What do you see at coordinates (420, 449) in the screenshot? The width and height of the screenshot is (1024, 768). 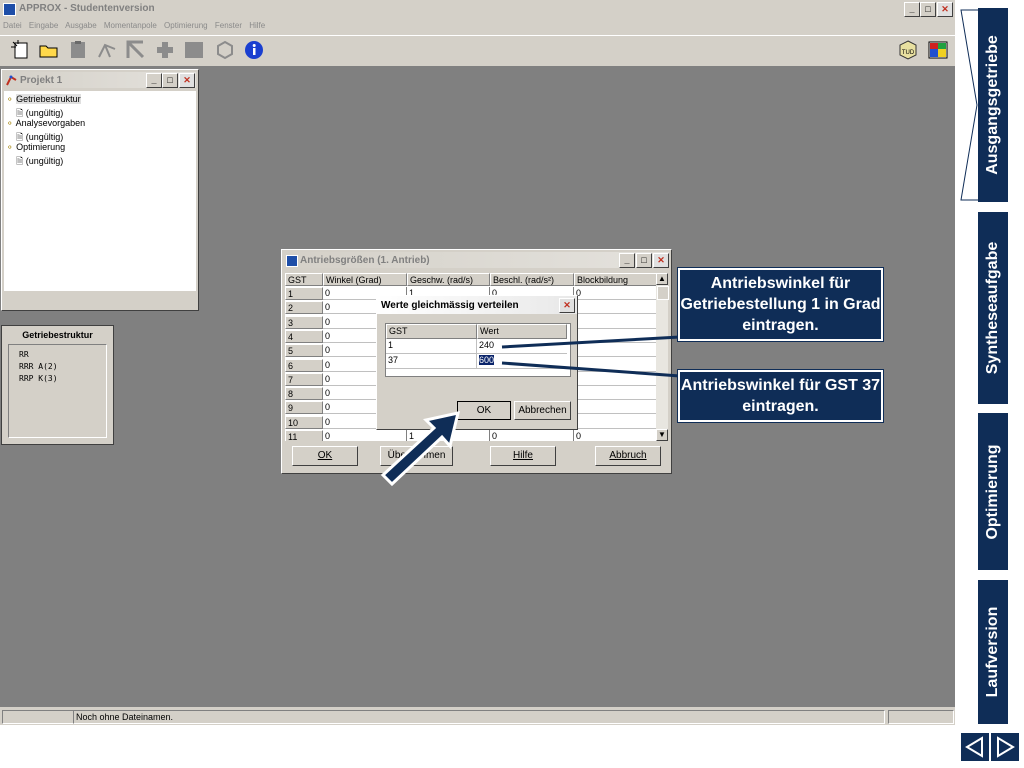 I see `pointer-arrow` at bounding box center [420, 449].